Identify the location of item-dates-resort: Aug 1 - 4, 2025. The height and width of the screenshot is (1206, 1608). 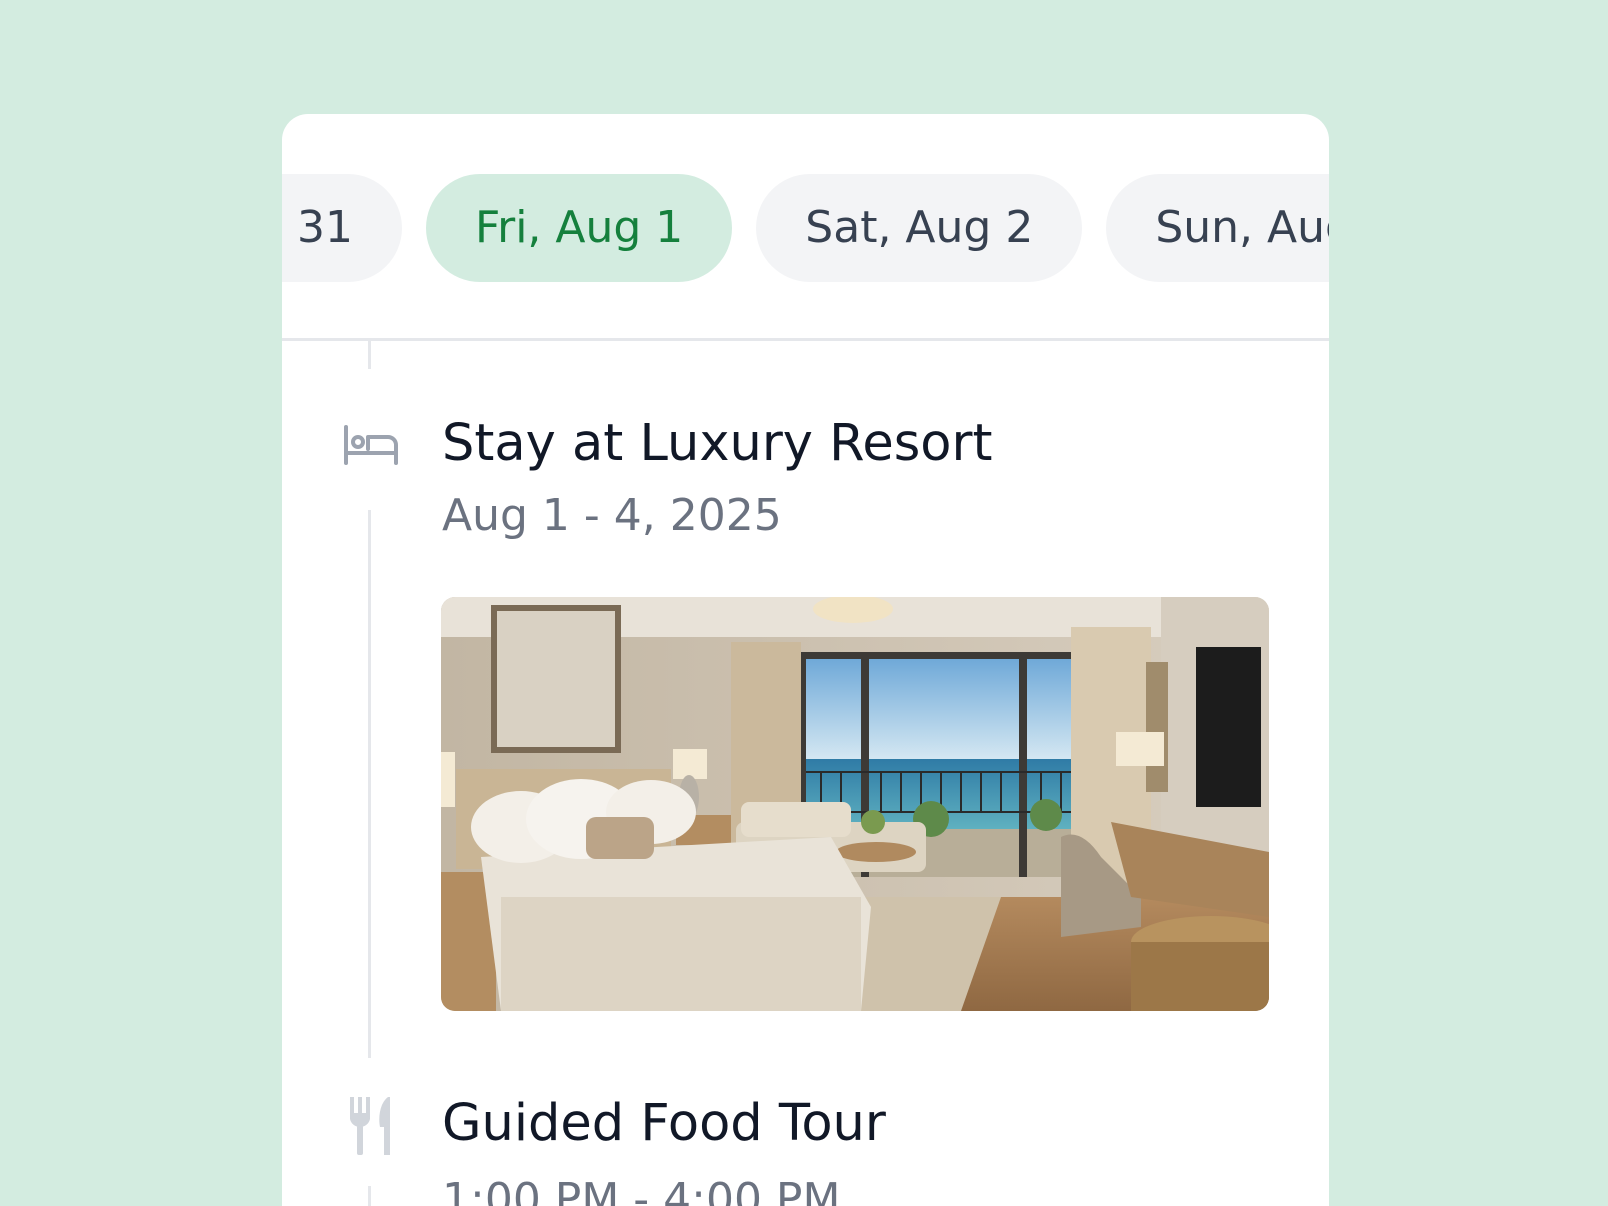
(612, 515).